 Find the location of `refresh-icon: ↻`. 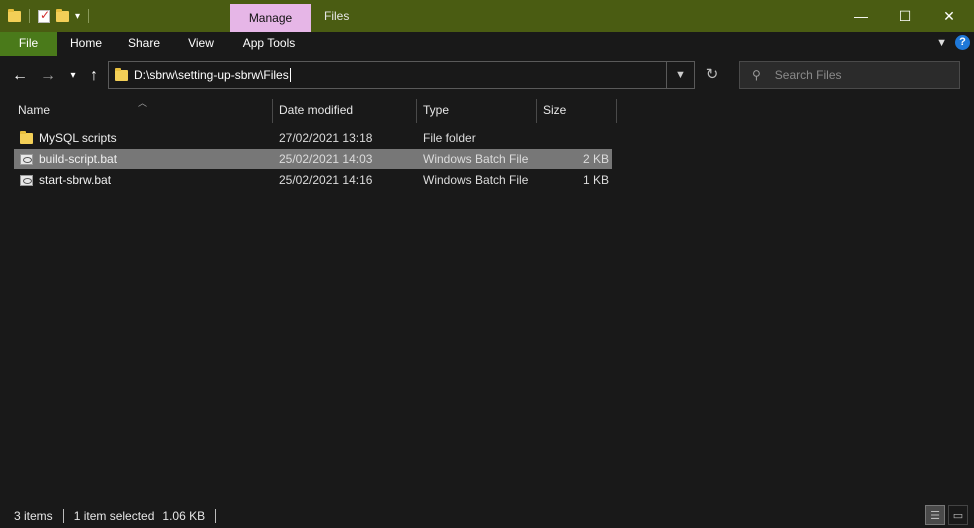

refresh-icon: ↻ is located at coordinates (712, 75).